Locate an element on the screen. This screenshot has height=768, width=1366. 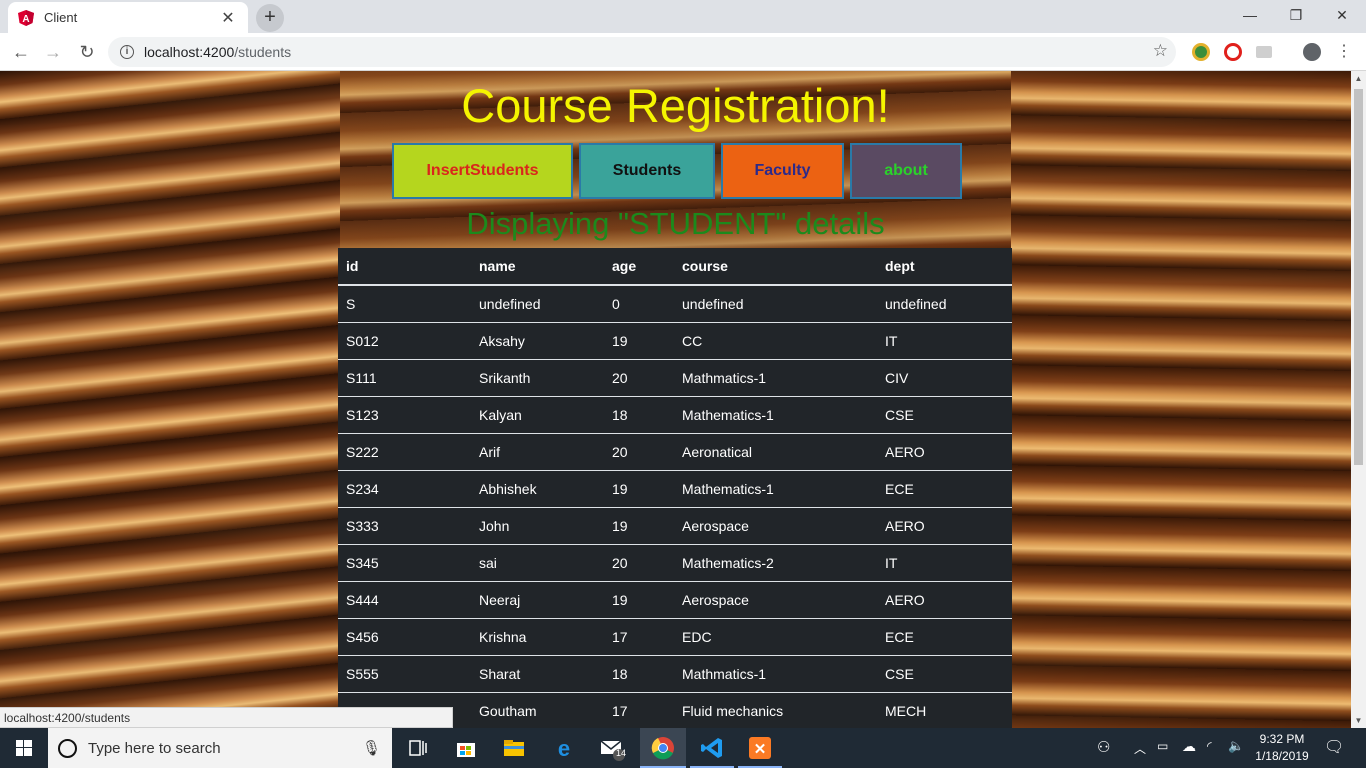
browser-tab: A Client ✕ is located at coordinates (128, 17).